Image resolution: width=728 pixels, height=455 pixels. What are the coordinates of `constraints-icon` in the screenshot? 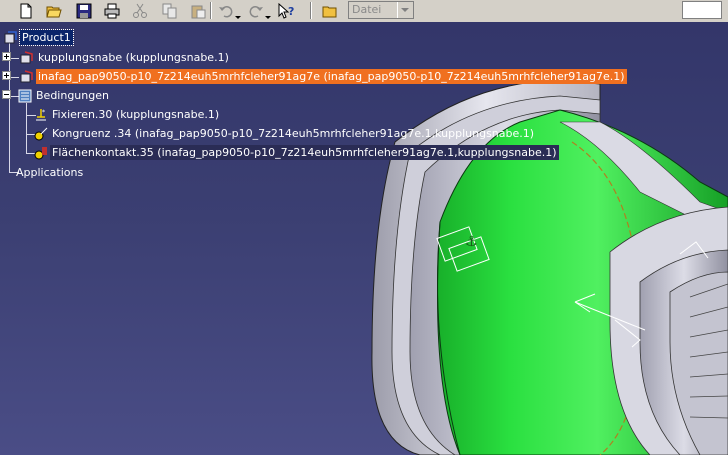 It's located at (25, 96).